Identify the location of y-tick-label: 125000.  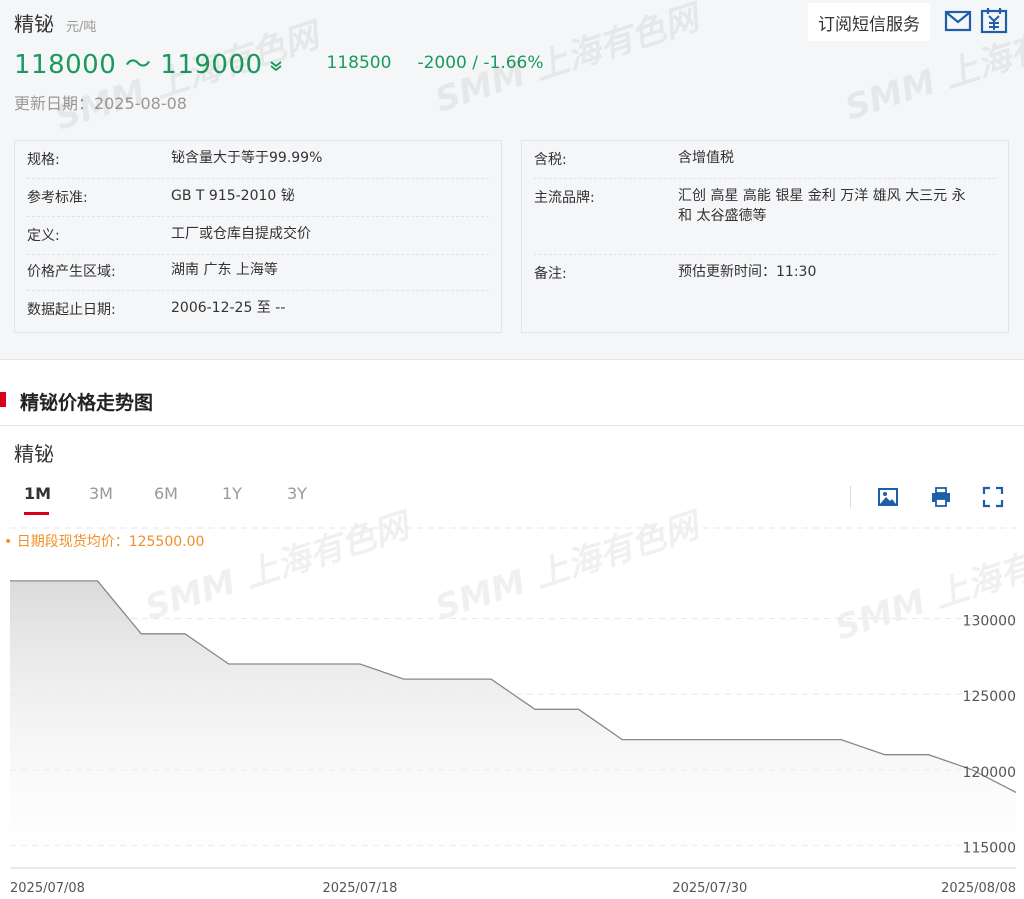
(989, 697).